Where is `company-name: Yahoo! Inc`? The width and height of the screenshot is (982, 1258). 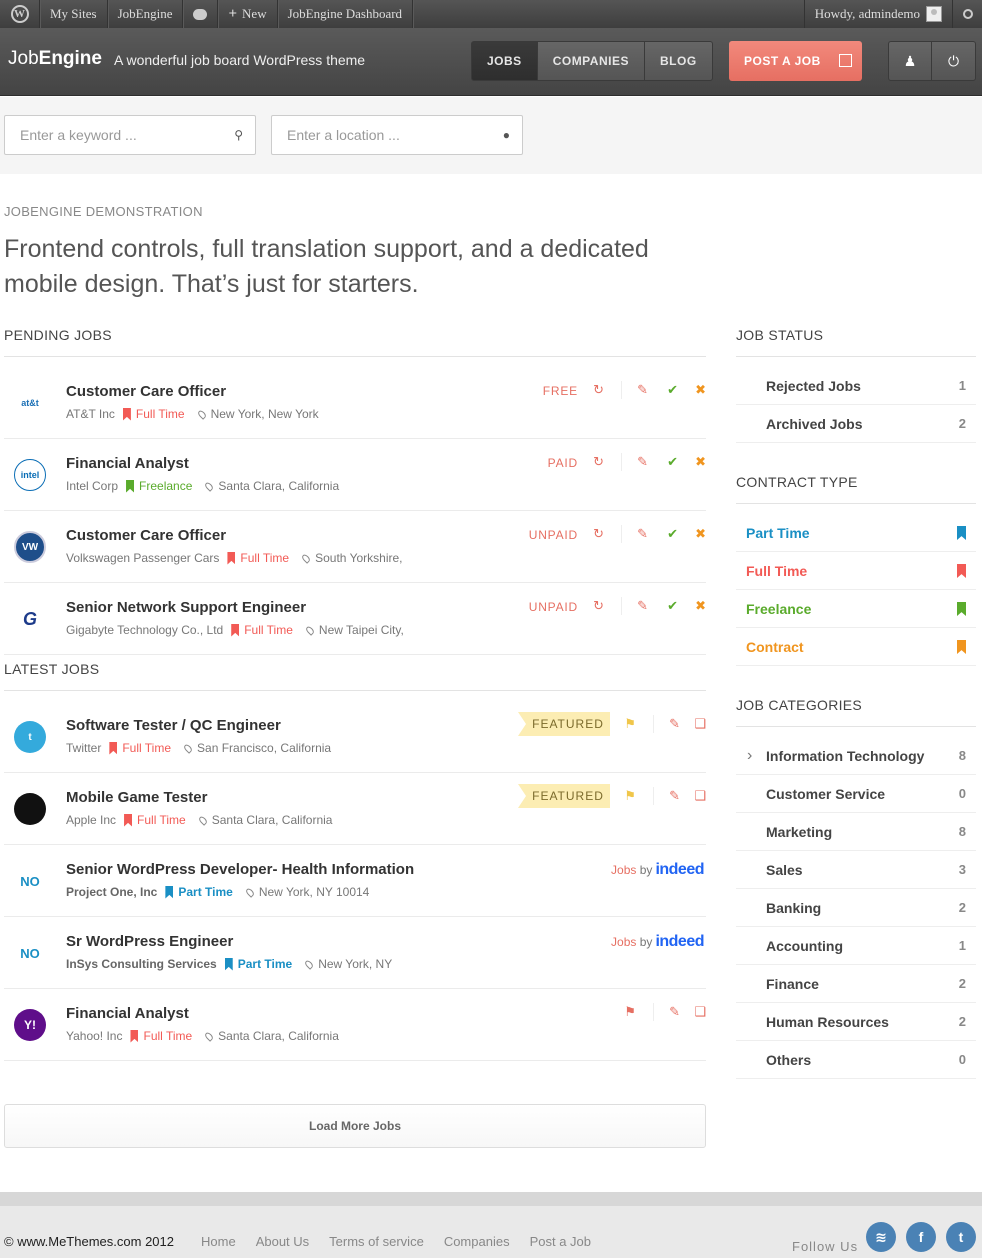 company-name: Yahoo! Inc is located at coordinates (94, 1036).